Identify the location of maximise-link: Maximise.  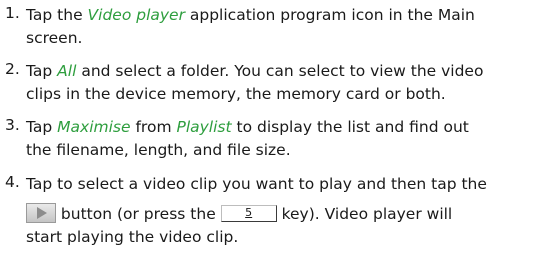
(93, 127).